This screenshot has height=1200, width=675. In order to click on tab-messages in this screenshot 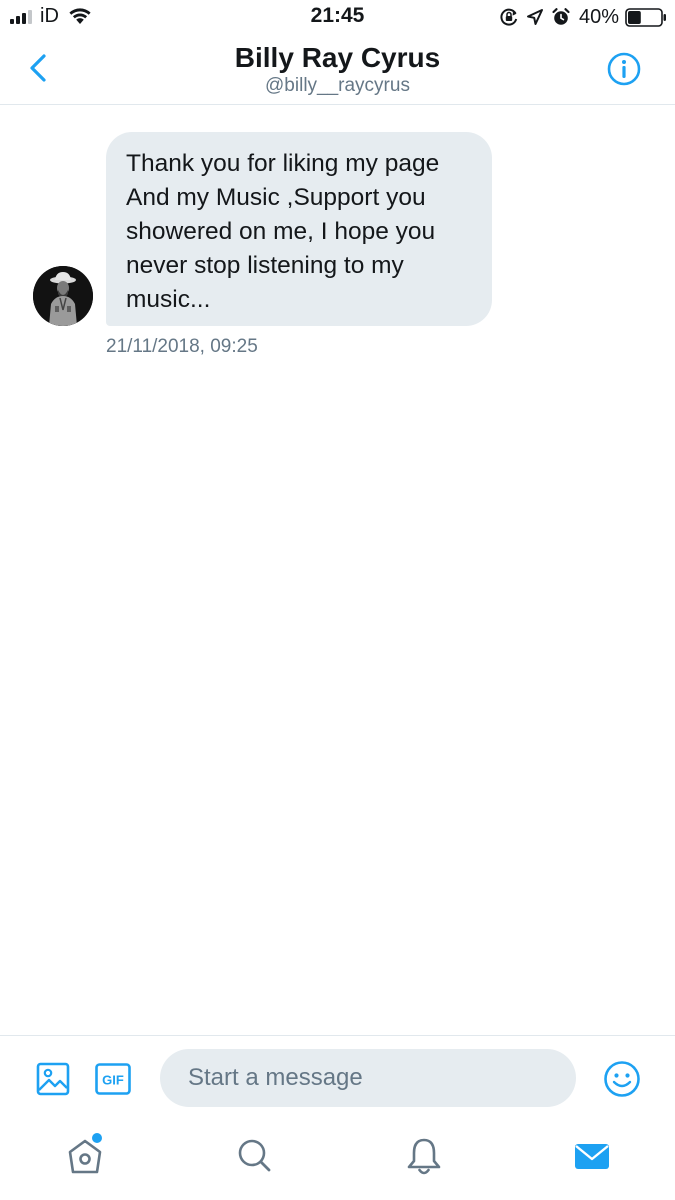, I will do `click(592, 1156)`.